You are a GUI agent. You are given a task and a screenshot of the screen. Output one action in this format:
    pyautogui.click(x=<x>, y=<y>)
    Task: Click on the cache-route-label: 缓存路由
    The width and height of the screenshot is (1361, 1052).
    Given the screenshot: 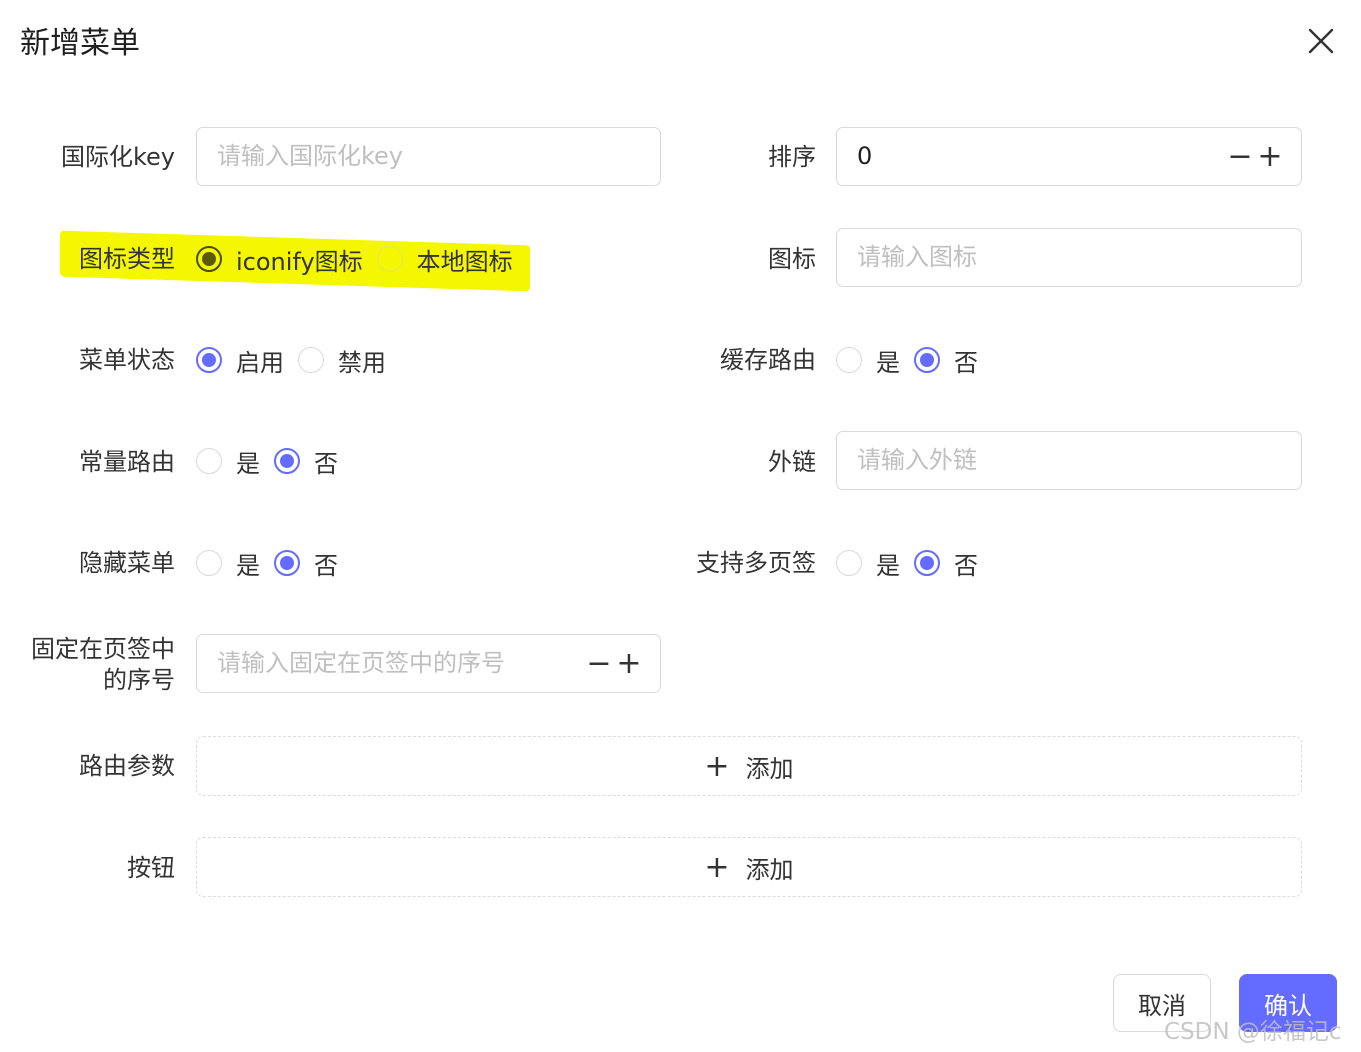 What is the action you would take?
    pyautogui.click(x=768, y=360)
    